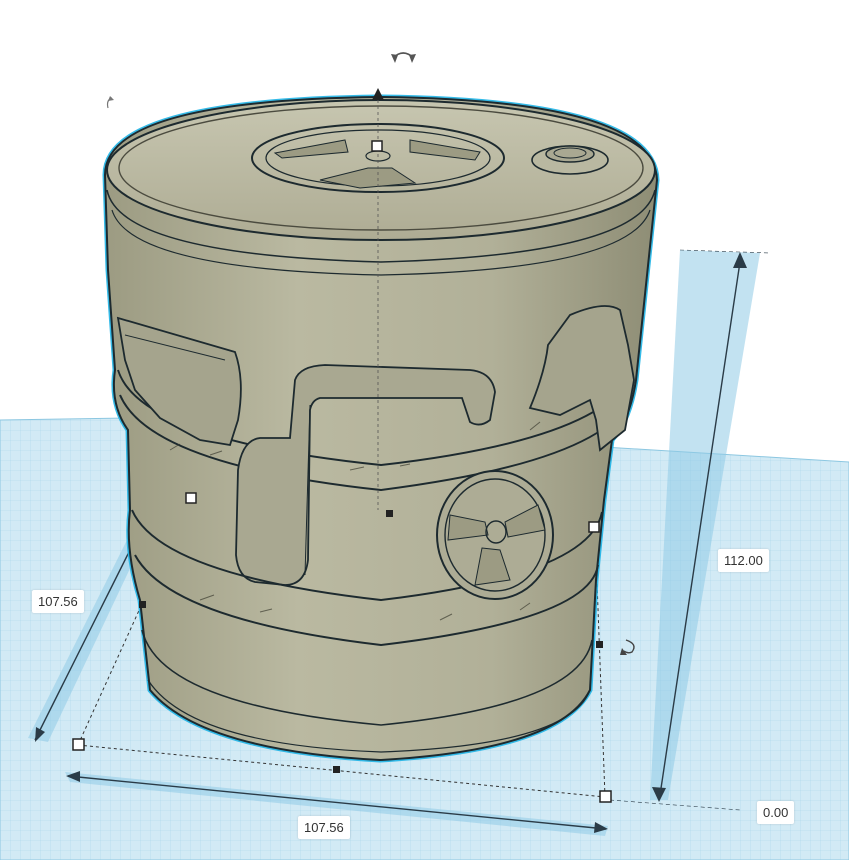 The image size is (849, 865). I want to click on corner-handle-back-right, so click(594, 527).